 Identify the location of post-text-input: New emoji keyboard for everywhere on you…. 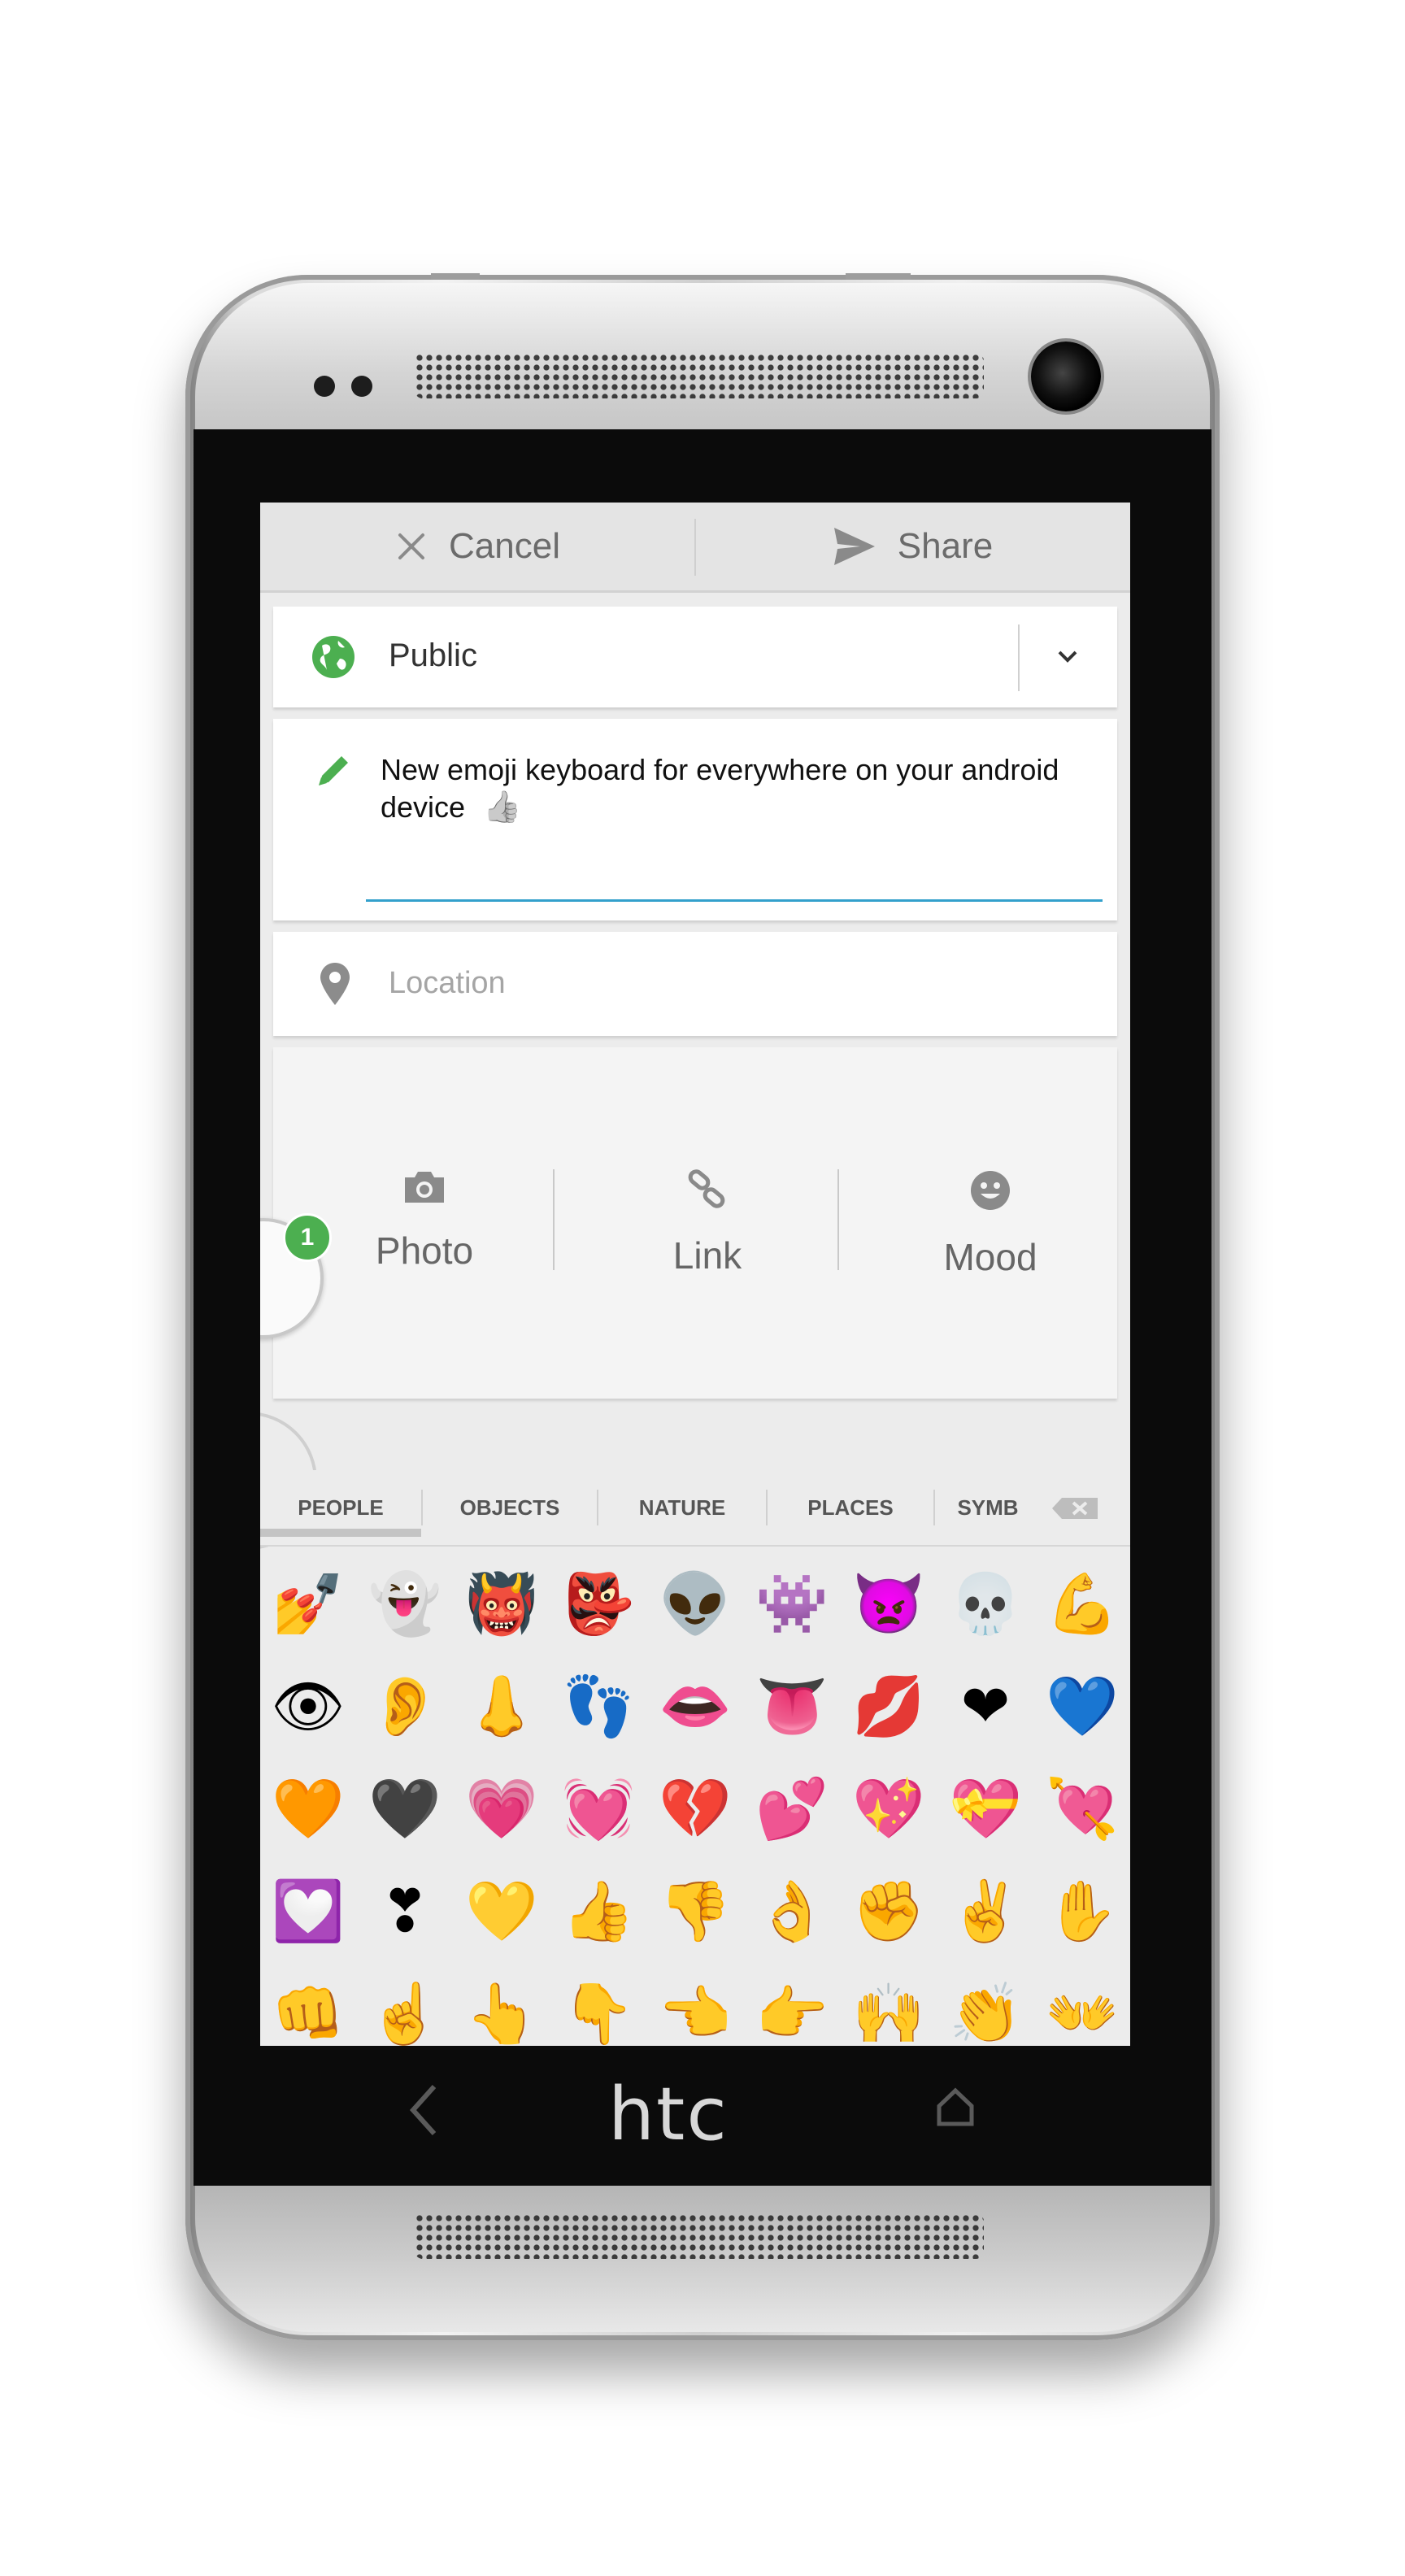
(738, 789).